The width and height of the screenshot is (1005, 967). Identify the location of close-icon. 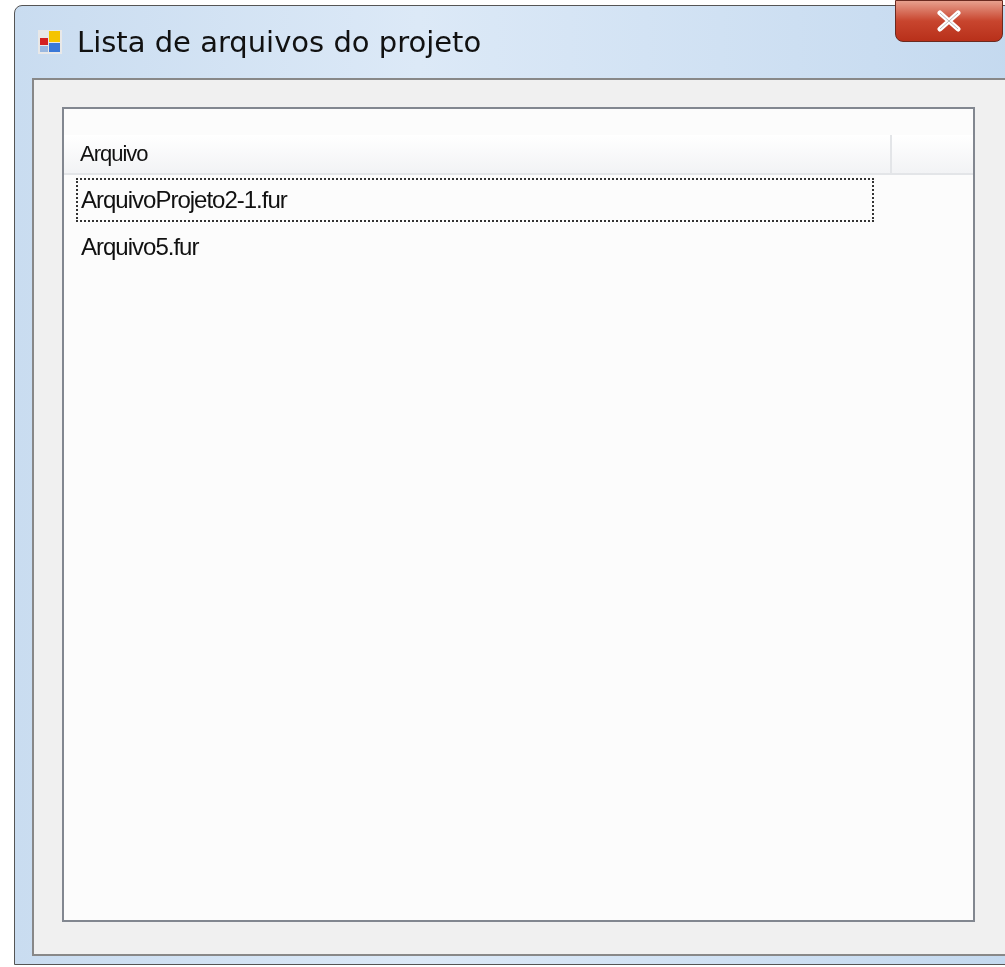
(949, 21).